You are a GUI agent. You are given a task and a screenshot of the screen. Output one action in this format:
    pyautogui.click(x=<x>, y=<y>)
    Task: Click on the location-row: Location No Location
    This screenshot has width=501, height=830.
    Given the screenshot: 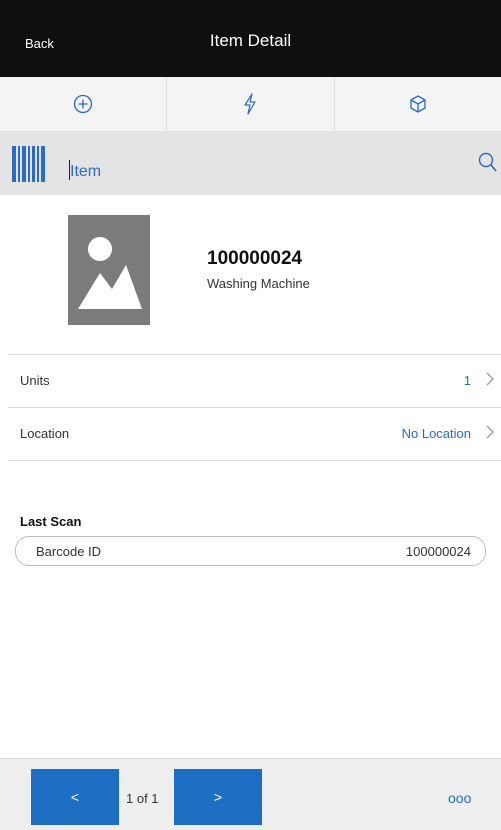 What is the action you would take?
    pyautogui.click(x=254, y=434)
    